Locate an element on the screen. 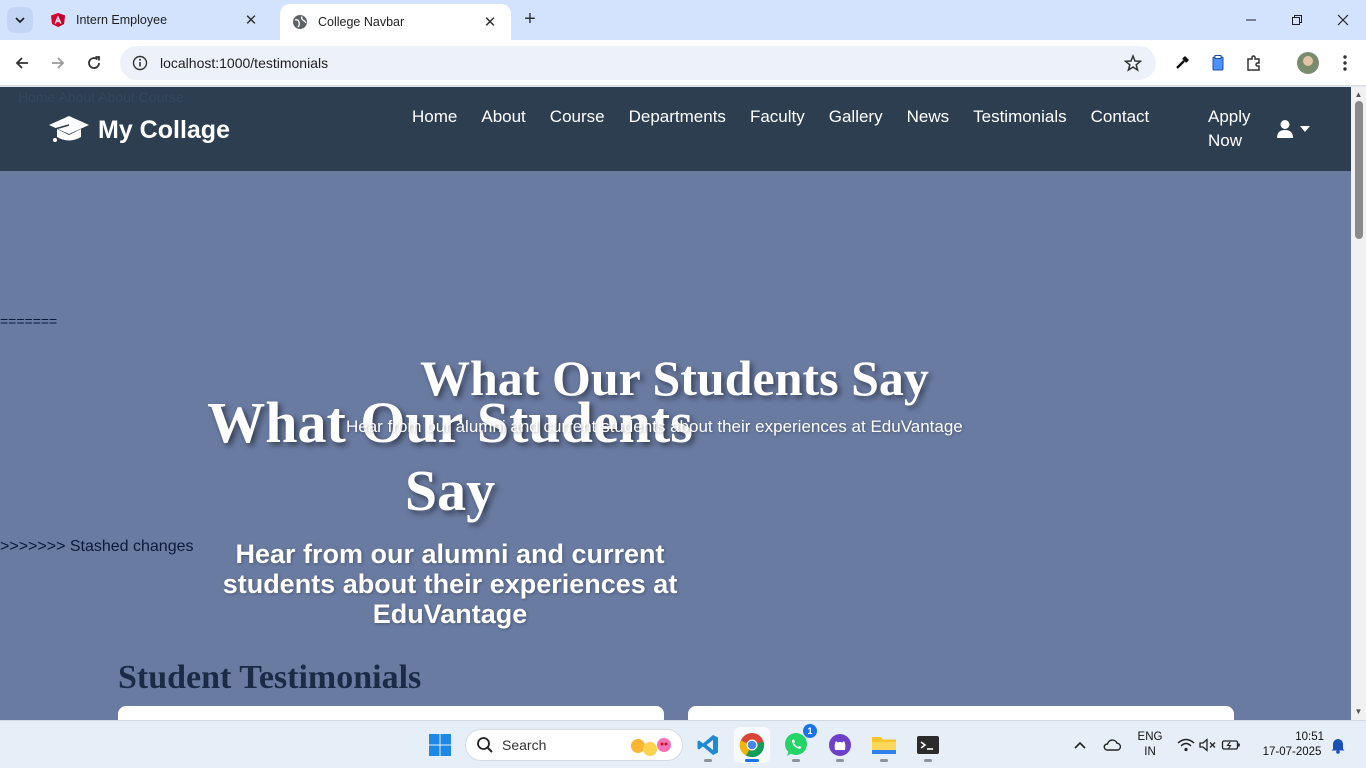  windows-taskbar: Search 1 ENG IN 10:51 17-07-2025 is located at coordinates (683, 744).